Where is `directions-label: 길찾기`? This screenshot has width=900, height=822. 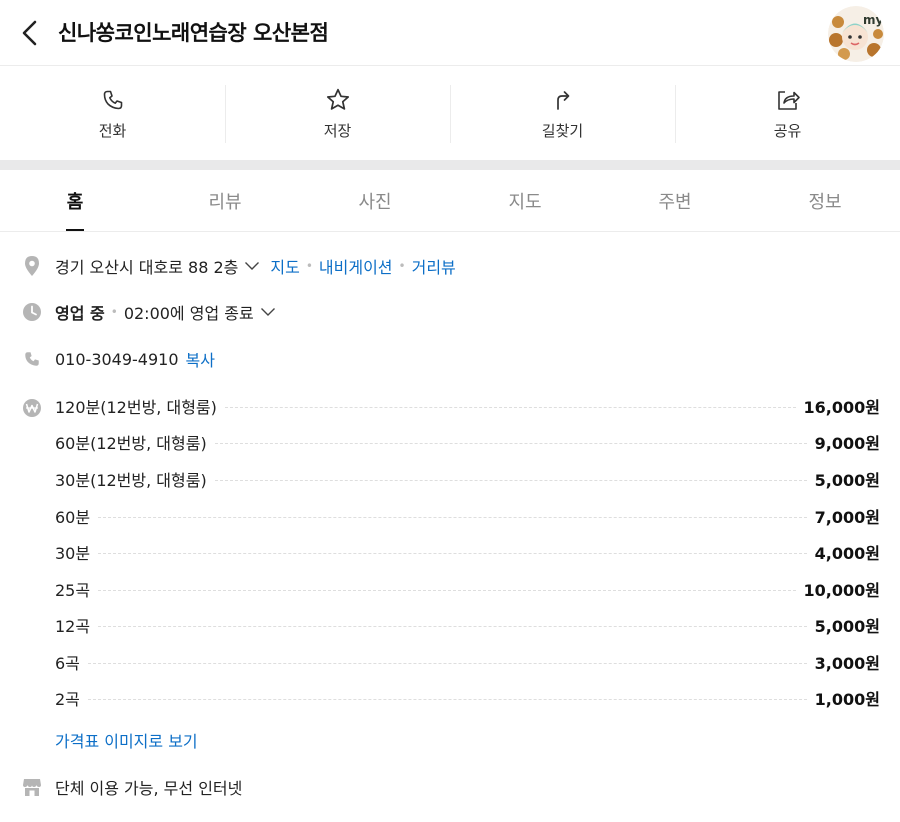
directions-label: 길찾기 is located at coordinates (562, 131).